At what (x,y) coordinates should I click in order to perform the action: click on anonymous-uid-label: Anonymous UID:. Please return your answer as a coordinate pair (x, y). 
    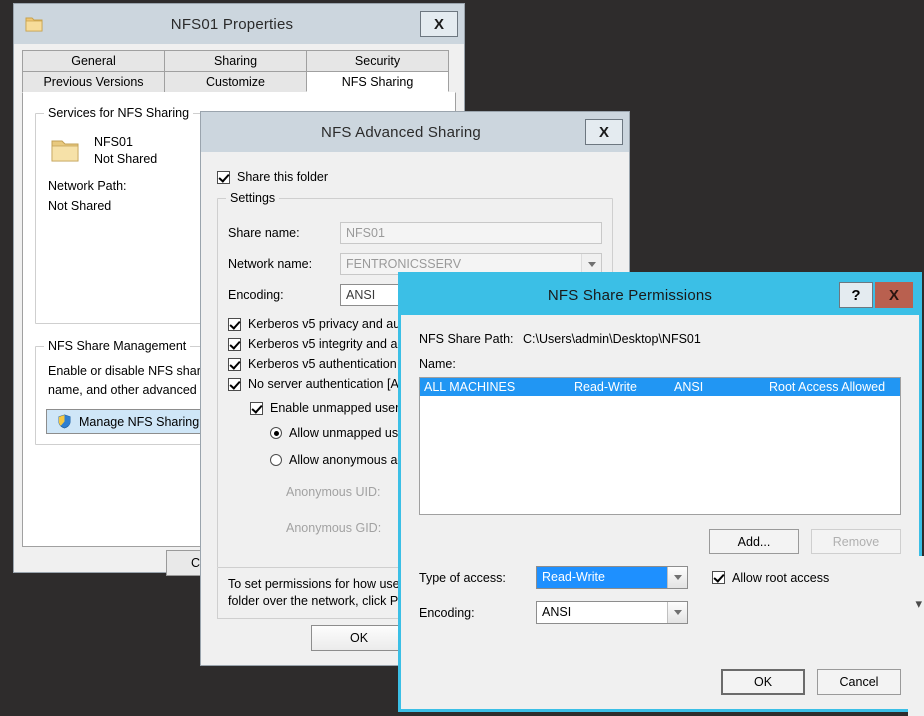
    Looking at the image, I should click on (333, 492).